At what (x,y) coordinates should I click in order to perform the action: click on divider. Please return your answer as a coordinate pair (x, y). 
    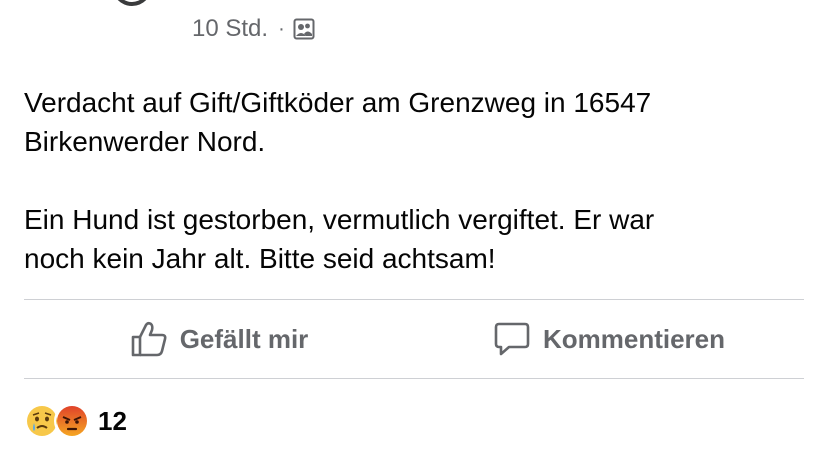
    Looking at the image, I should click on (414, 378).